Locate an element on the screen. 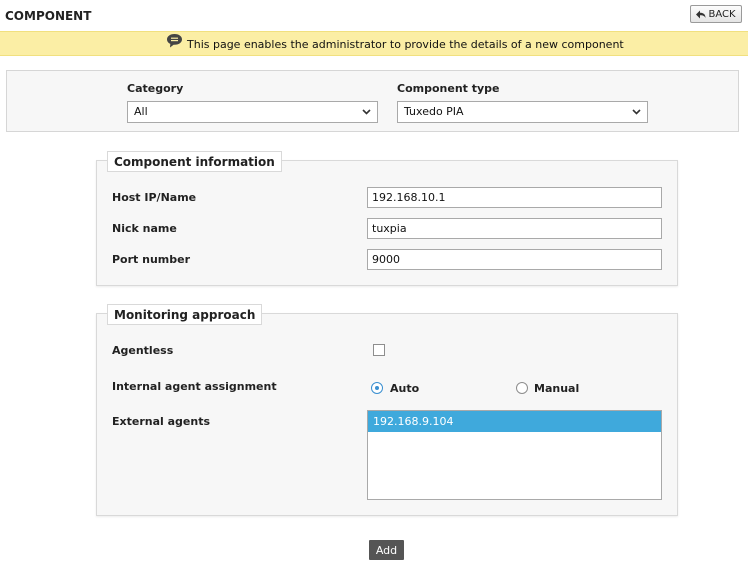 This screenshot has width=748, height=569. agentless-label: Agentless is located at coordinates (143, 350).